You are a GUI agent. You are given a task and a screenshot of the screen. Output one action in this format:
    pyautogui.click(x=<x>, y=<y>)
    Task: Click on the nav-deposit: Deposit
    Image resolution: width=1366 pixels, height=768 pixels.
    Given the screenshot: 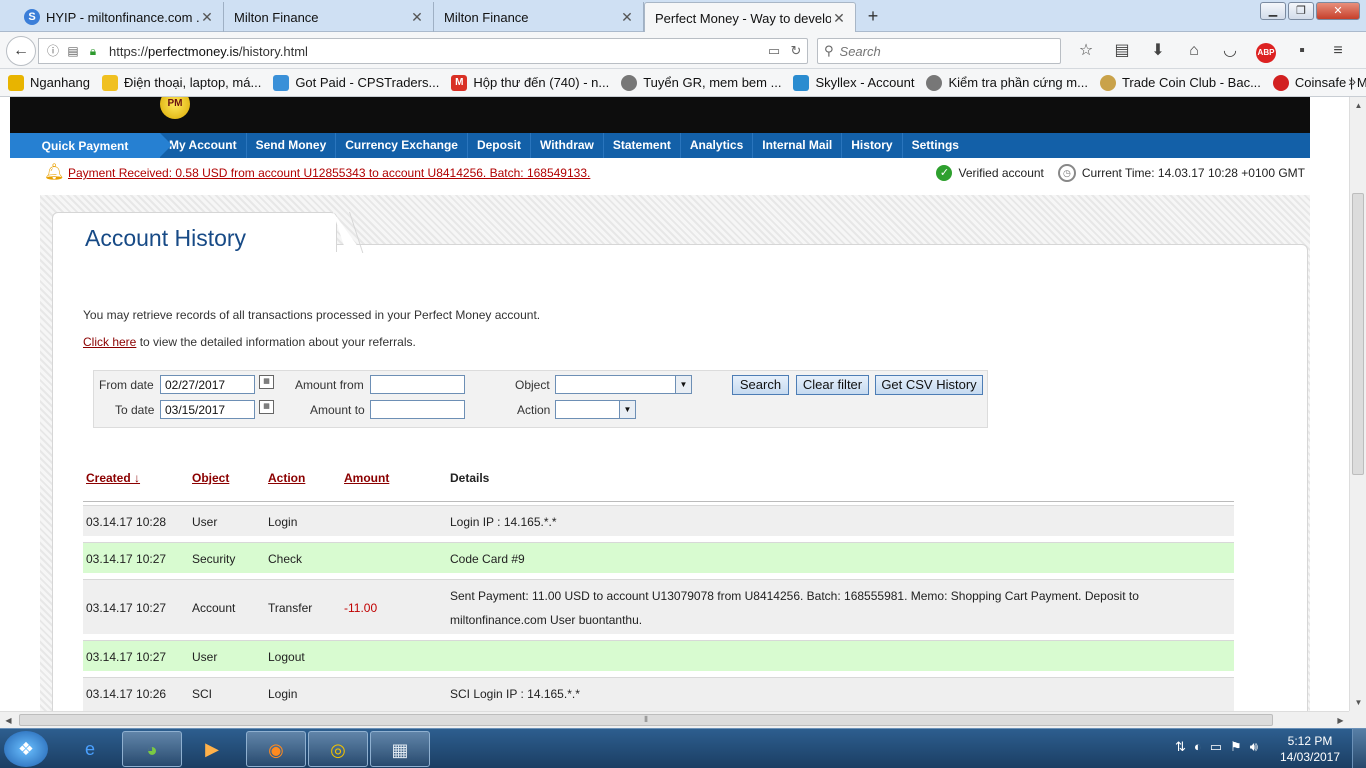 What is the action you would take?
    pyautogui.click(x=499, y=145)
    